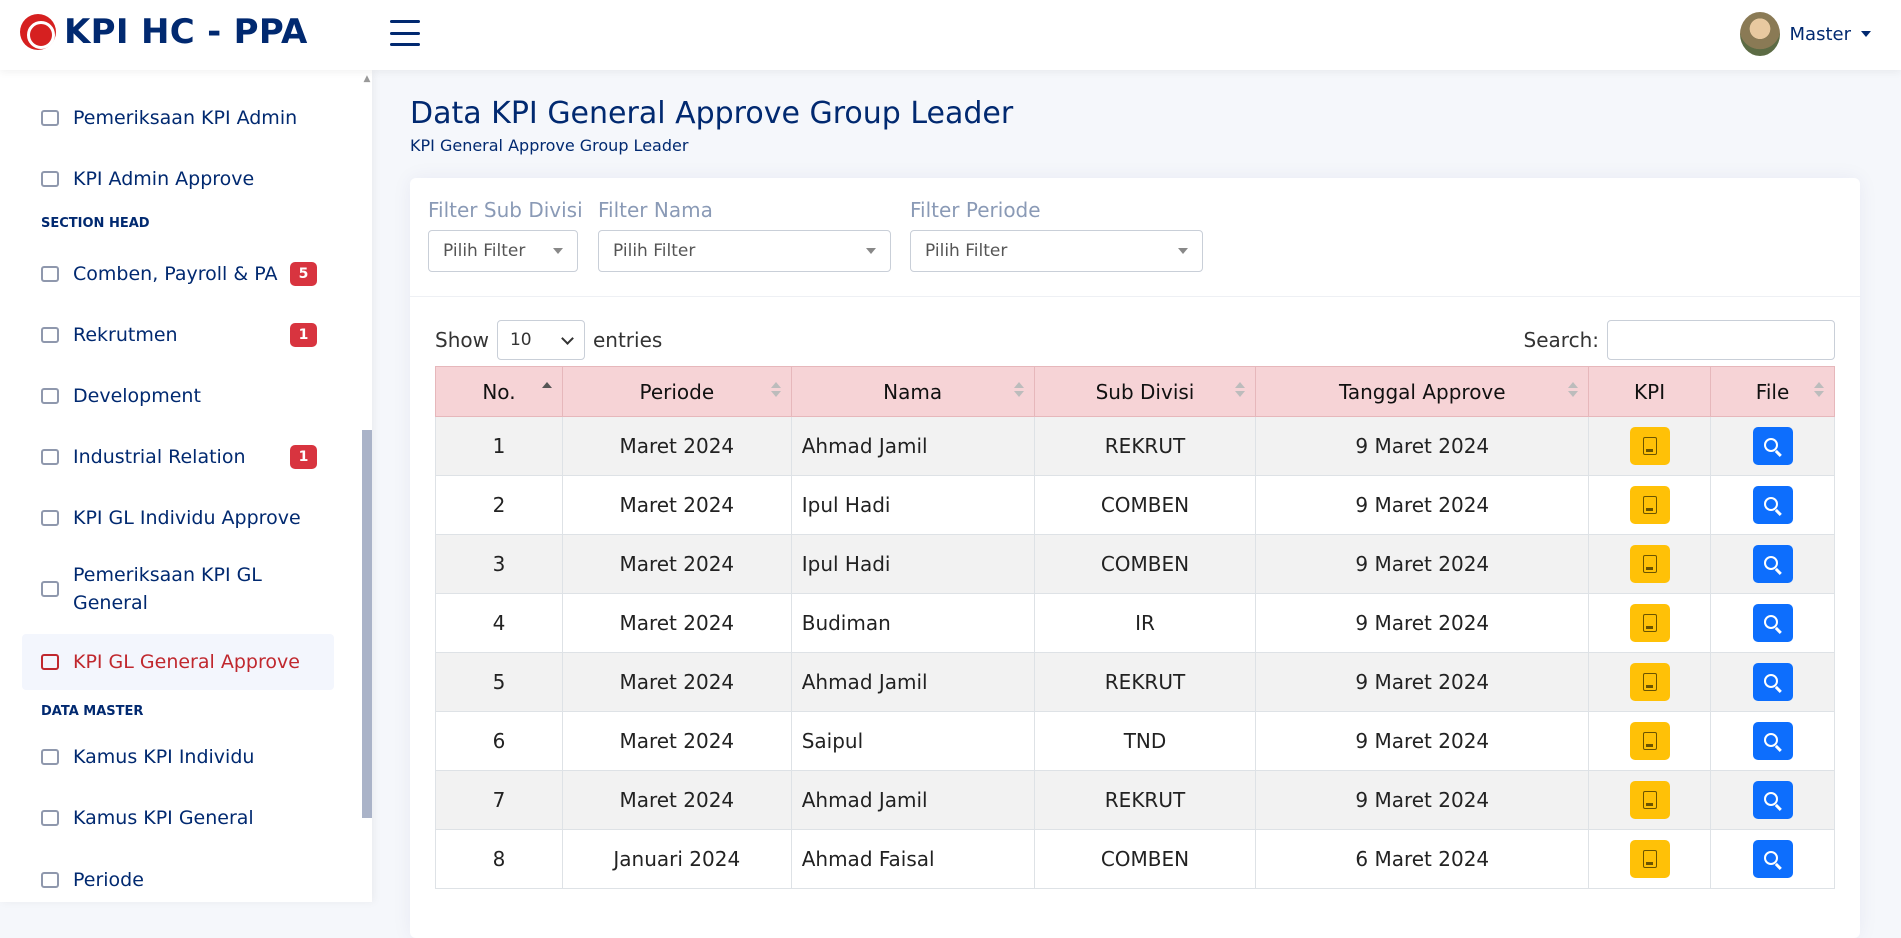 This screenshot has width=1901, height=938. I want to click on table-row: 7 Maret 2024 Ahmad Jamil REKRUT 9 Maret 2024, so click(1135, 800).